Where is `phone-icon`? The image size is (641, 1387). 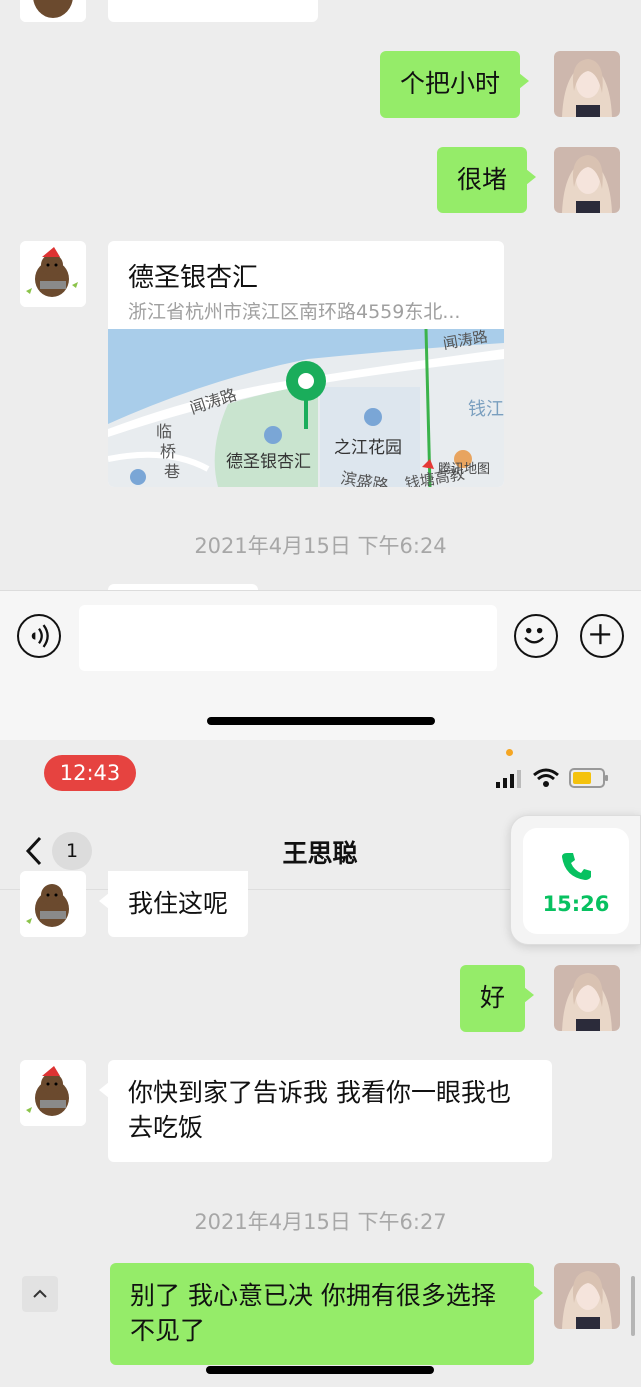
phone-icon is located at coordinates (576, 866).